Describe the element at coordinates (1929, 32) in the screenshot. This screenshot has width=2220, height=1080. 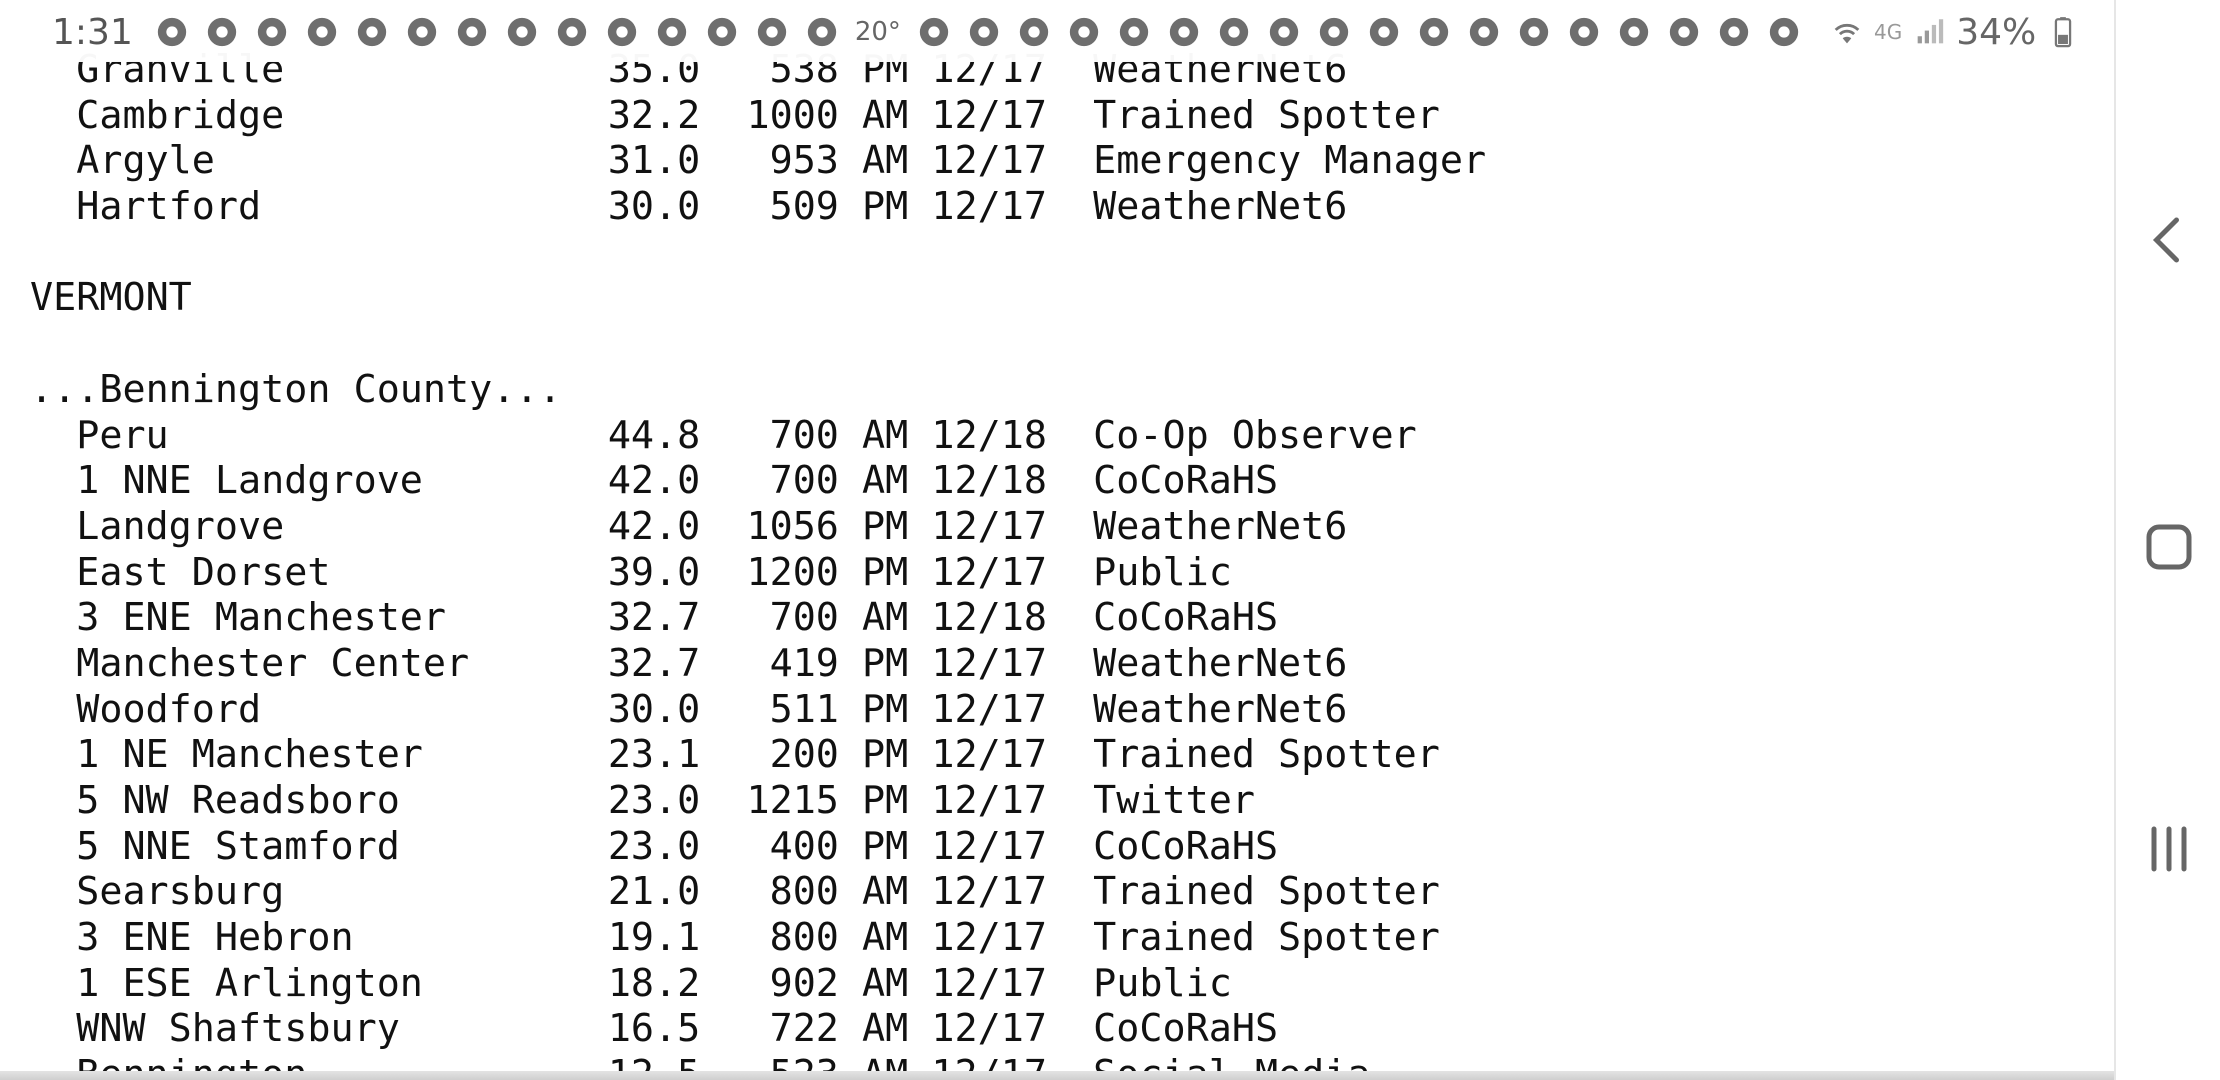
I see `signal-icon` at that location.